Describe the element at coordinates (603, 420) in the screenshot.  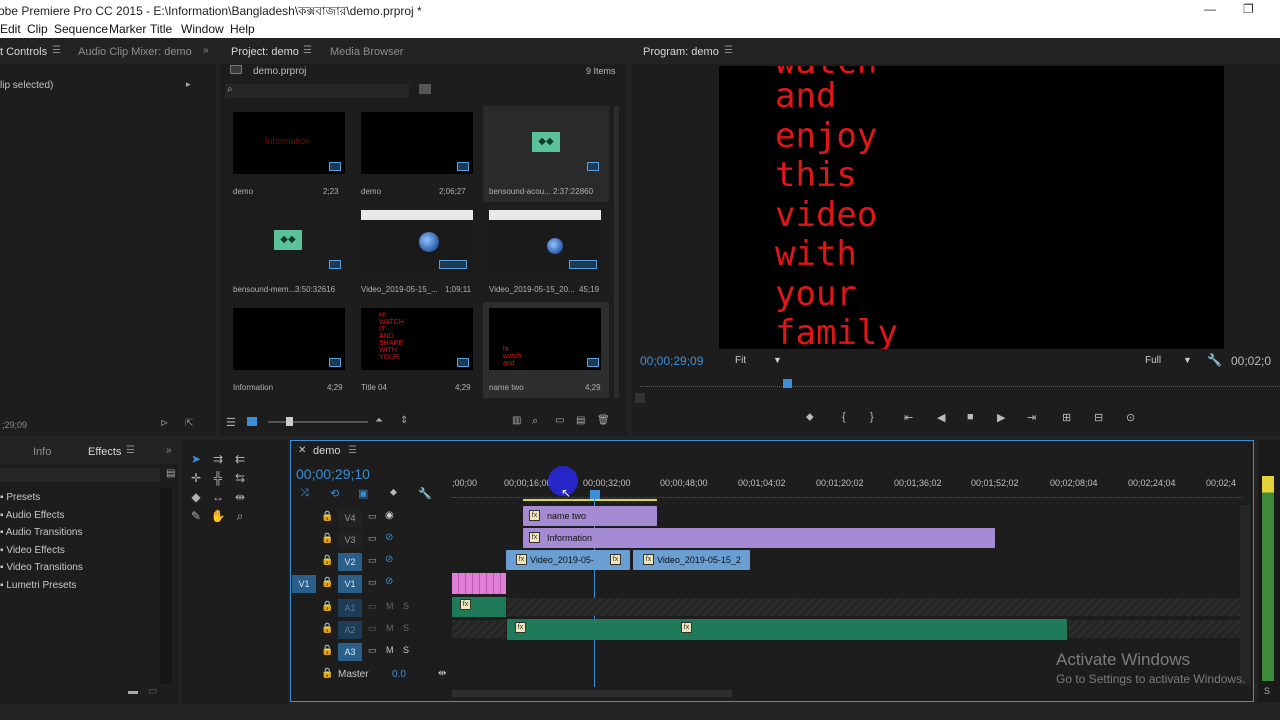
I see `trash-icon: 🗑` at that location.